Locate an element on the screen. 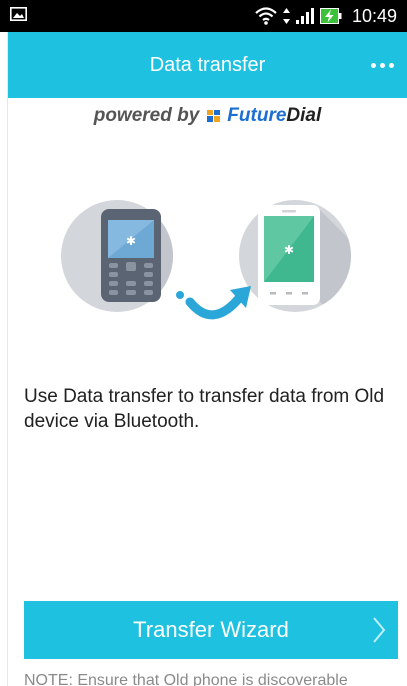 The height and width of the screenshot is (686, 407). transfer-wizard-label: Transfer Wizard is located at coordinates (211, 629).